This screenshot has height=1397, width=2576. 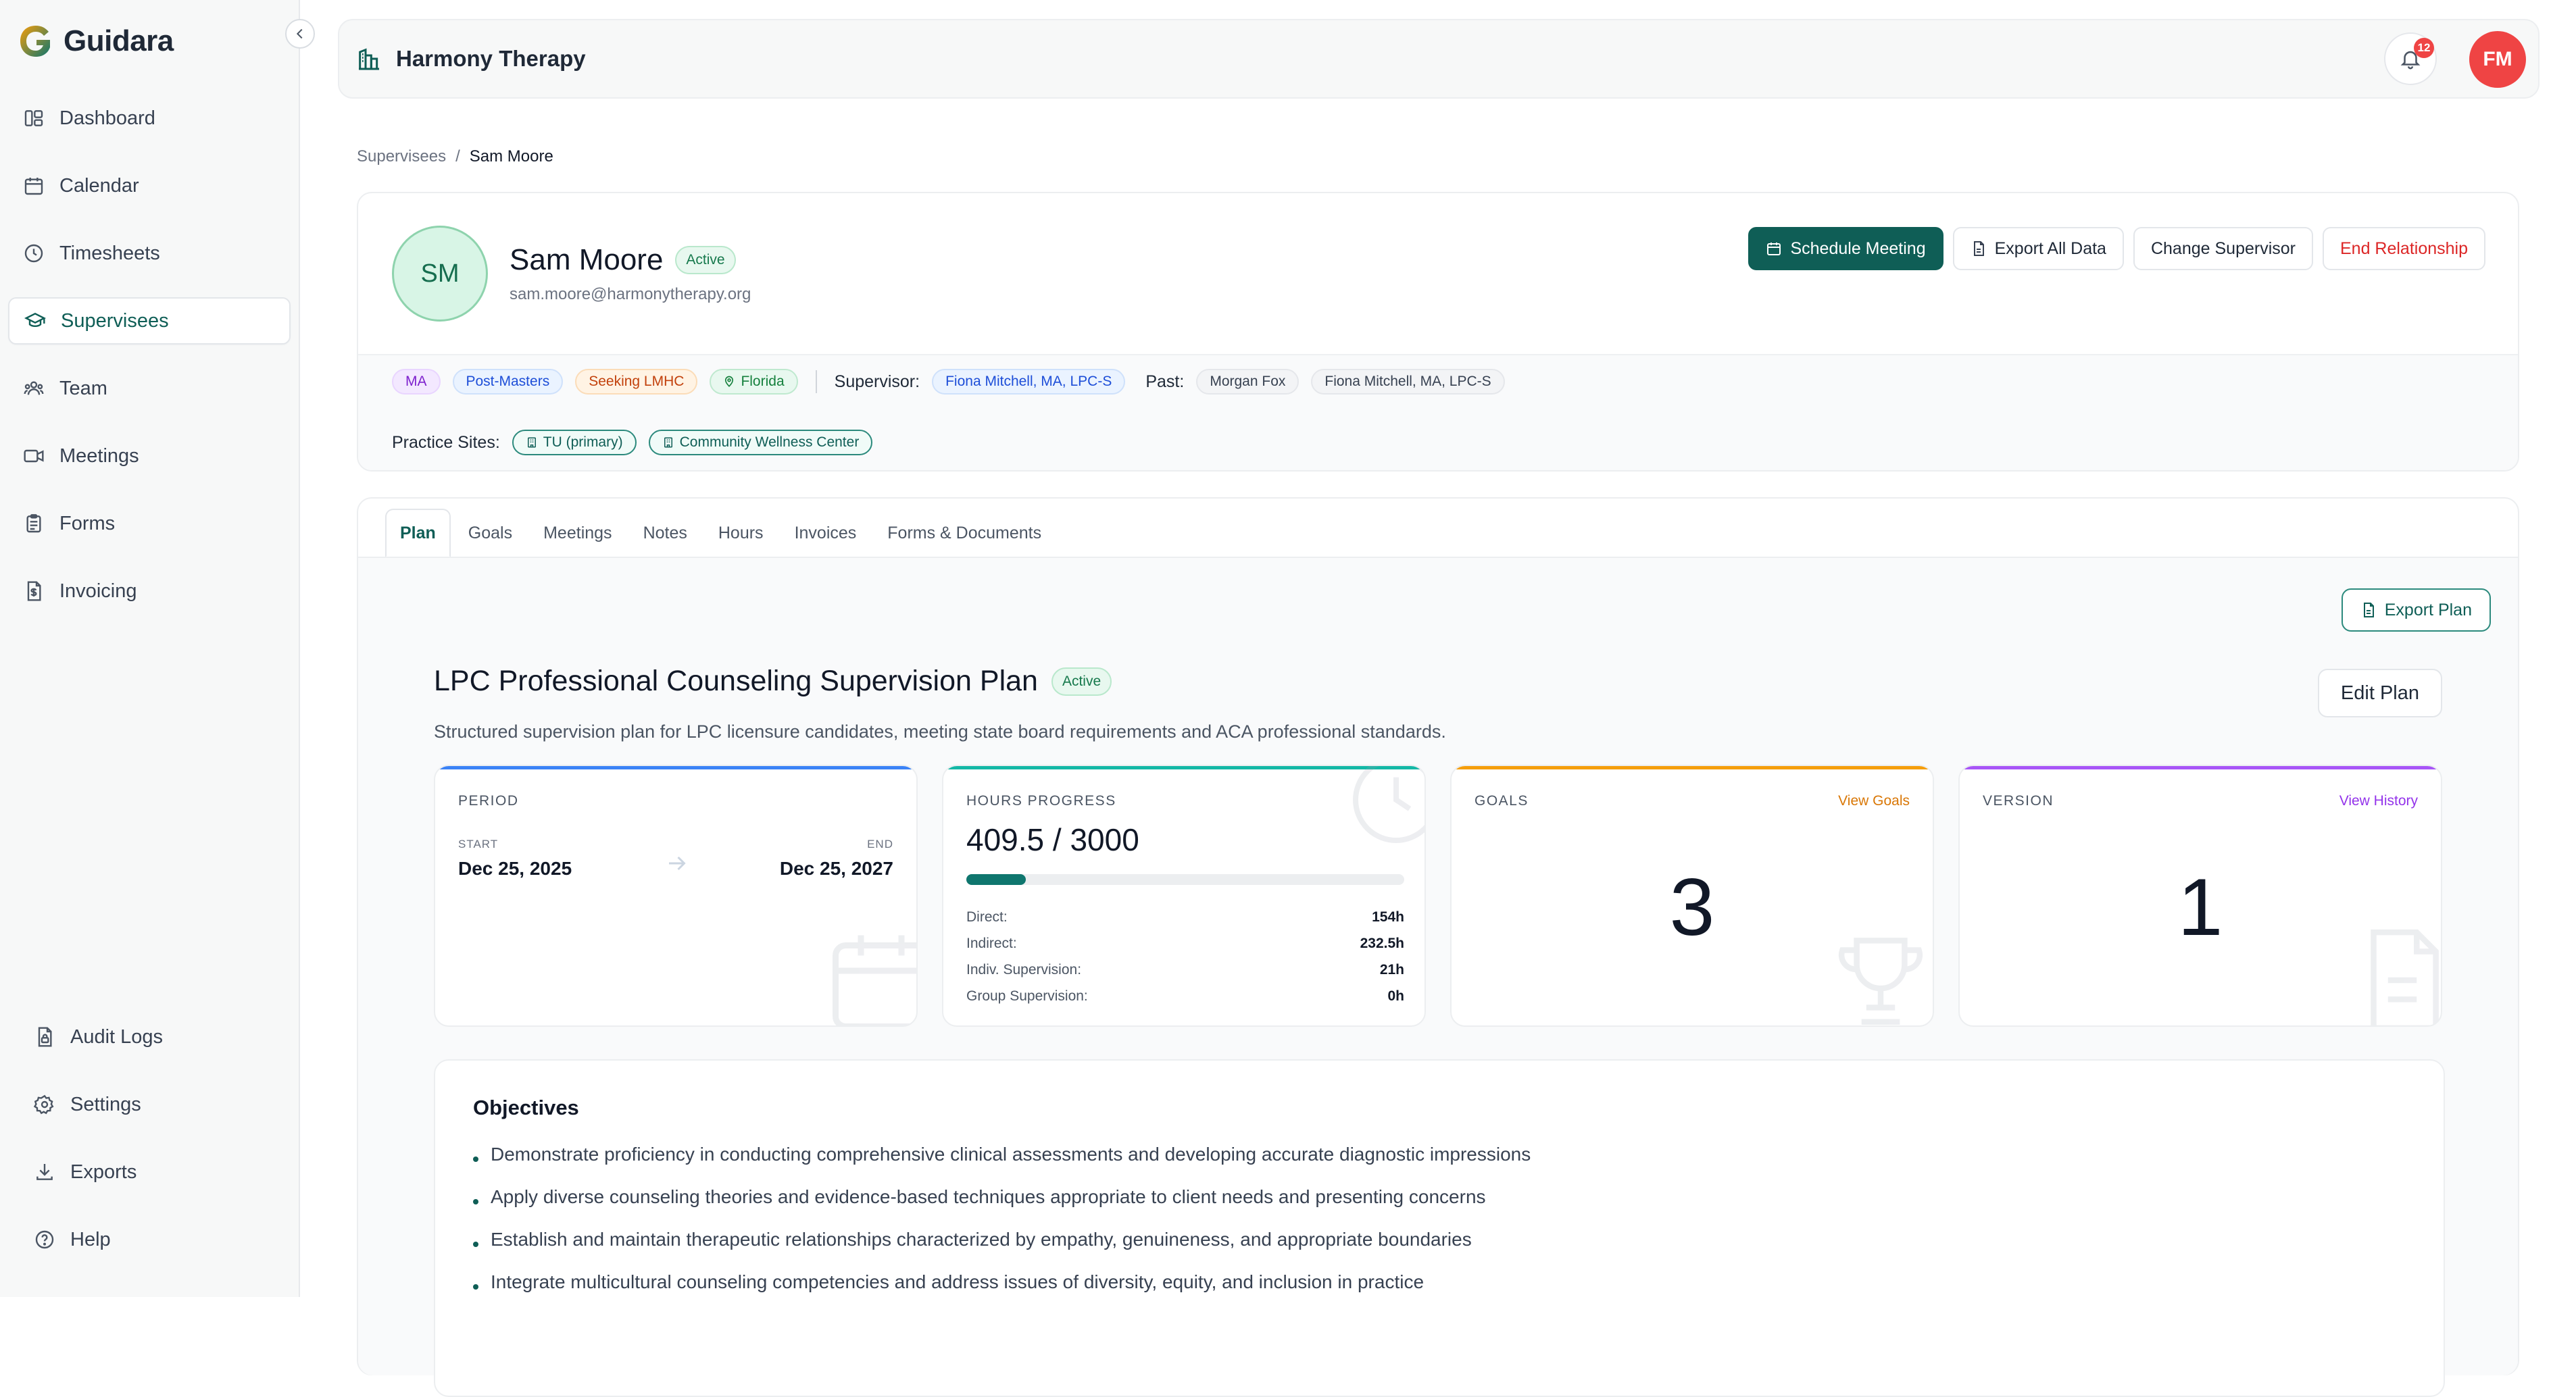 I want to click on practice-site-tag: Community Wellness Center, so click(x=760, y=442).